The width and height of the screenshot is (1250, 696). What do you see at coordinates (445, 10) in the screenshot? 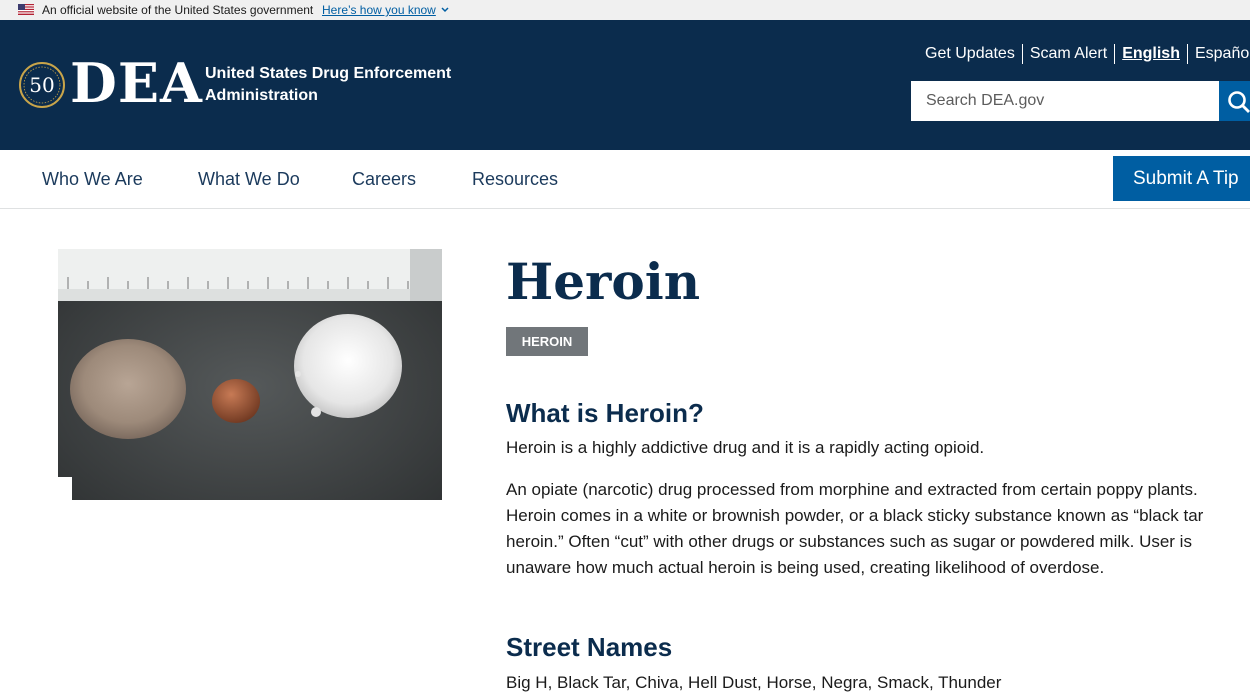
I see `chevron-down-icon` at bounding box center [445, 10].